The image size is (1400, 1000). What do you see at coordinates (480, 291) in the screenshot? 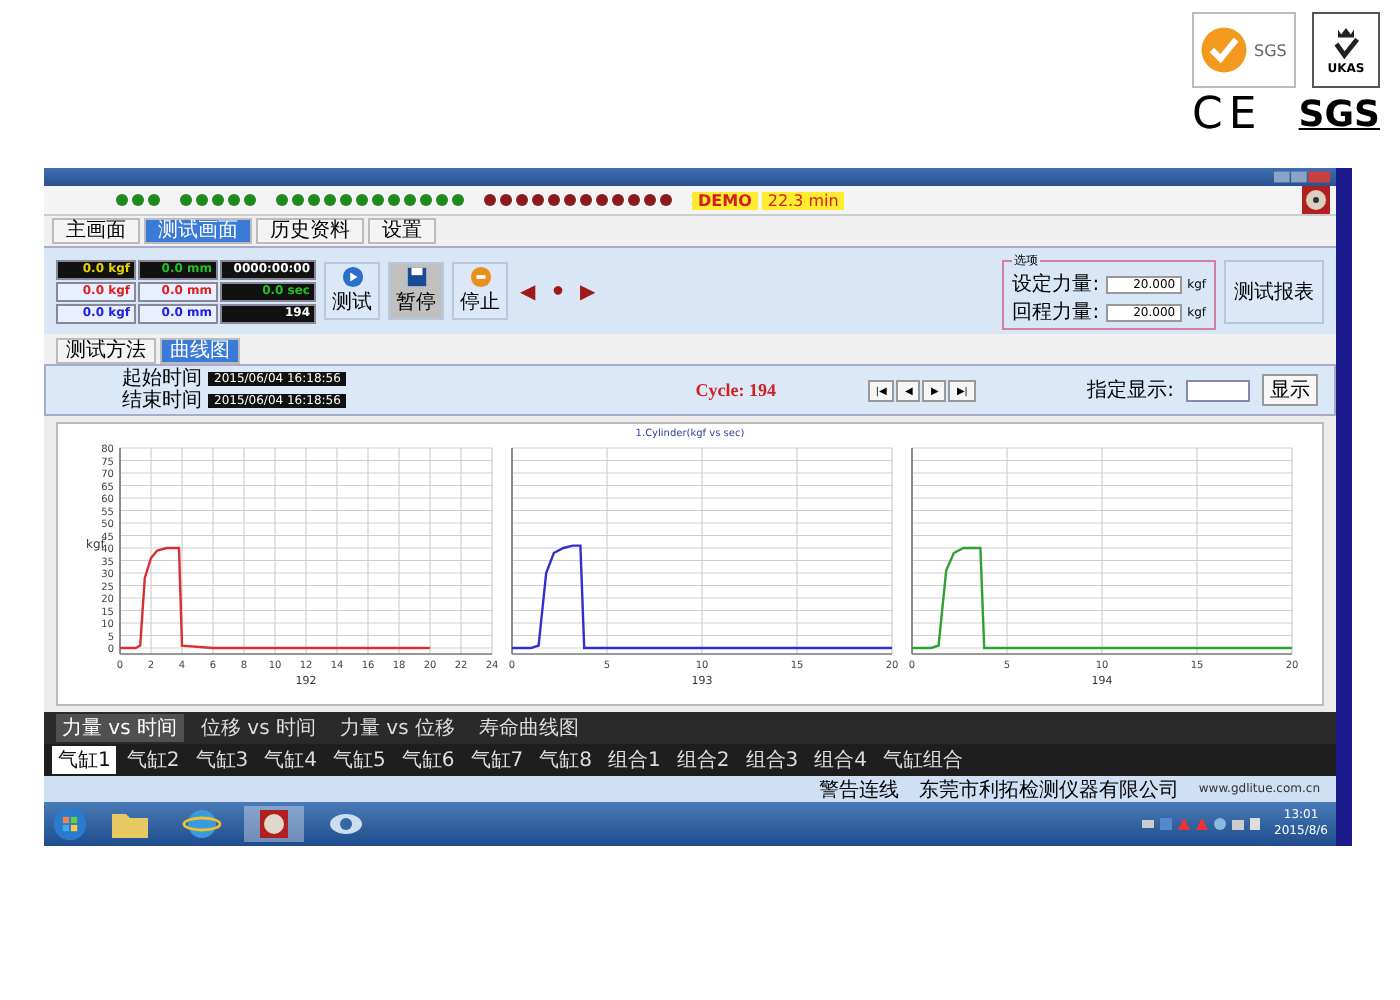
I see `toolbar-button: 停止` at bounding box center [480, 291].